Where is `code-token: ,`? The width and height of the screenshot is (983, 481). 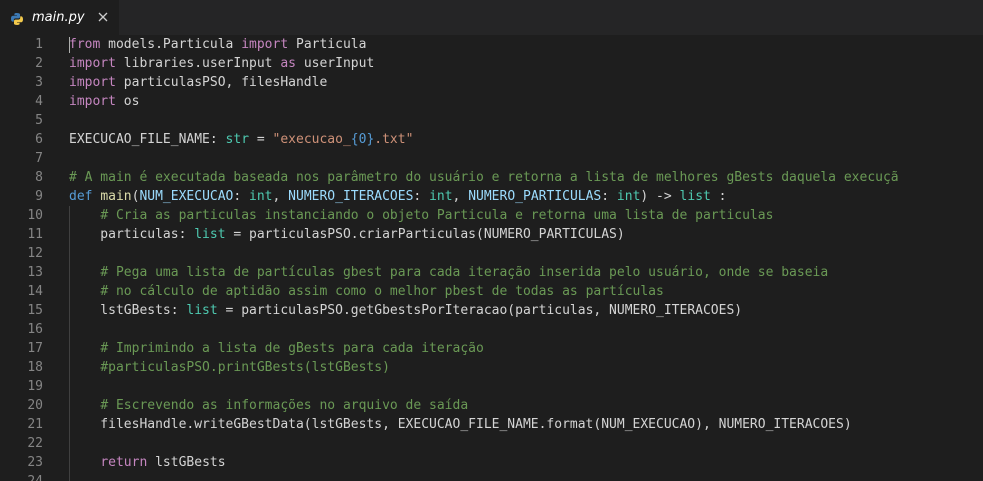
code-token: , is located at coordinates (460, 196).